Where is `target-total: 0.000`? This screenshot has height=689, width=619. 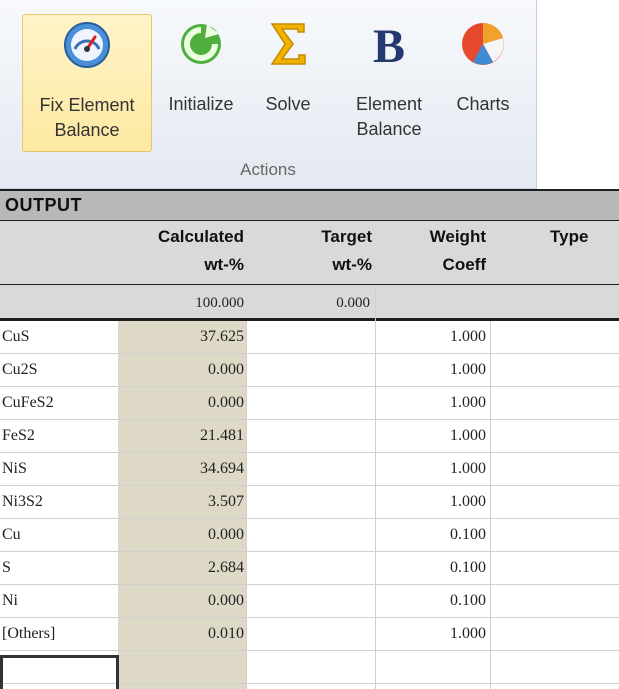 target-total: 0.000 is located at coordinates (353, 303).